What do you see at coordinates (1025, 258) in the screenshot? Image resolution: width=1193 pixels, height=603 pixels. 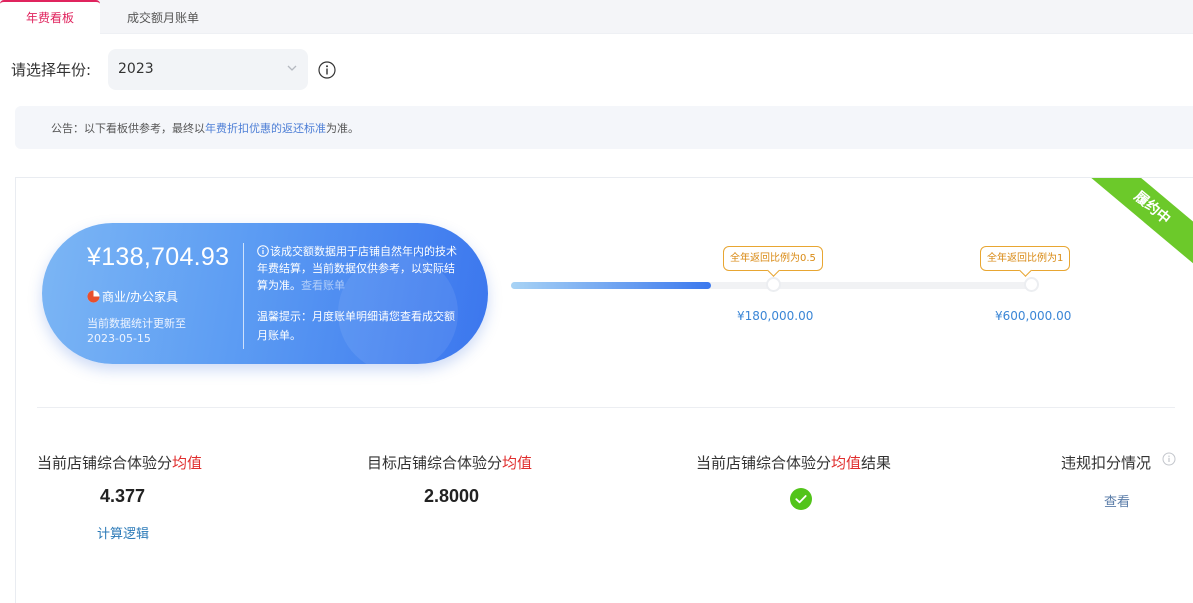 I see `milestone-bubble: 全年返回比例为1` at bounding box center [1025, 258].